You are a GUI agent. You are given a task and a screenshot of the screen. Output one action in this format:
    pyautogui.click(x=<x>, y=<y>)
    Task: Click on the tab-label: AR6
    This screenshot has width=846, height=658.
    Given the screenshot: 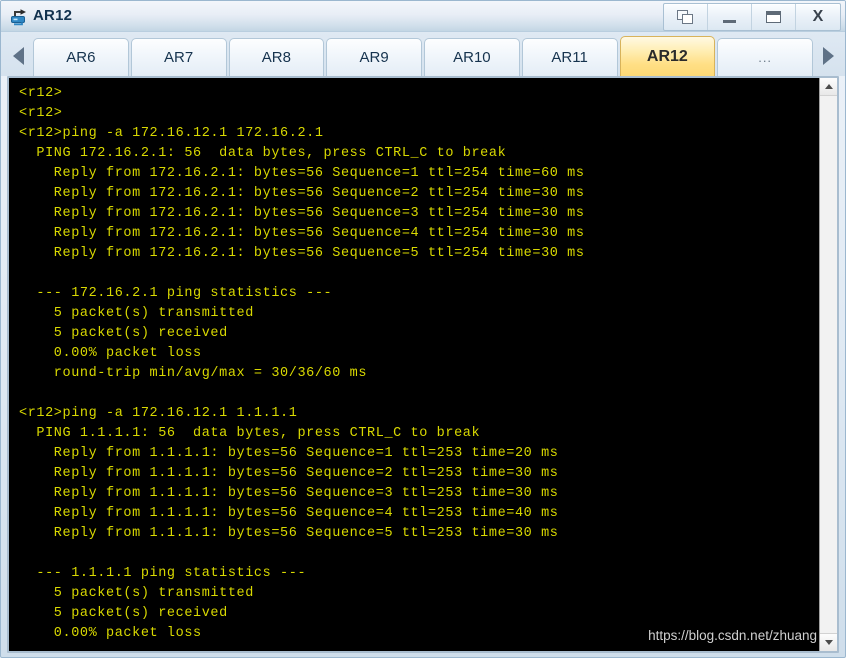 What is the action you would take?
    pyautogui.click(x=81, y=57)
    